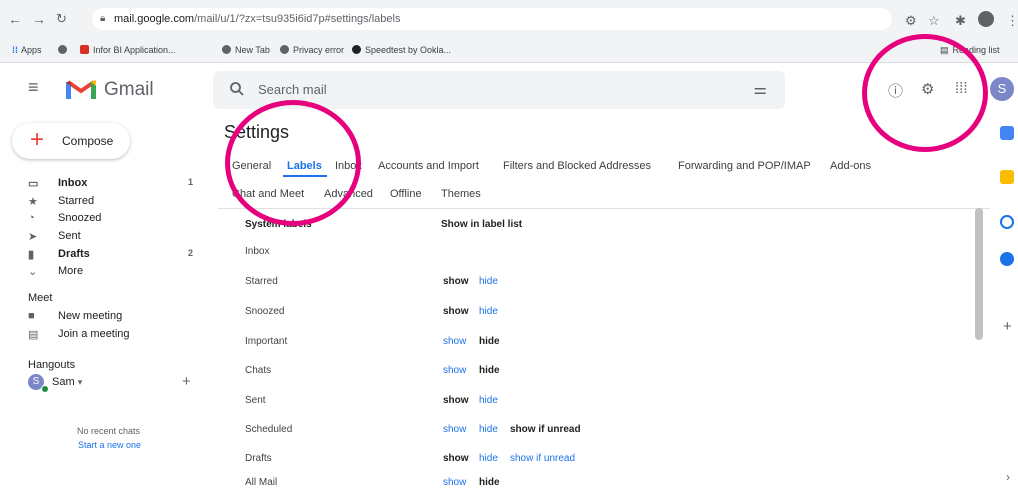 The width and height of the screenshot is (1018, 488). What do you see at coordinates (39, 19) in the screenshot?
I see `forward-icon: →` at bounding box center [39, 19].